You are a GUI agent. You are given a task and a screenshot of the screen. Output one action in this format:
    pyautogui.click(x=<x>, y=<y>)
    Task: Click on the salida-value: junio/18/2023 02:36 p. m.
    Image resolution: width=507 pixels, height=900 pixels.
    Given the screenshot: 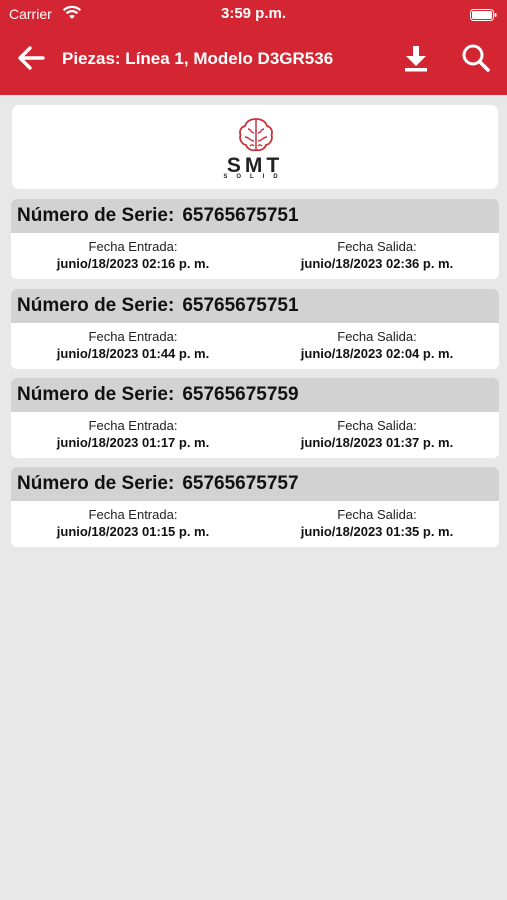 What is the action you would take?
    pyautogui.click(x=377, y=263)
    